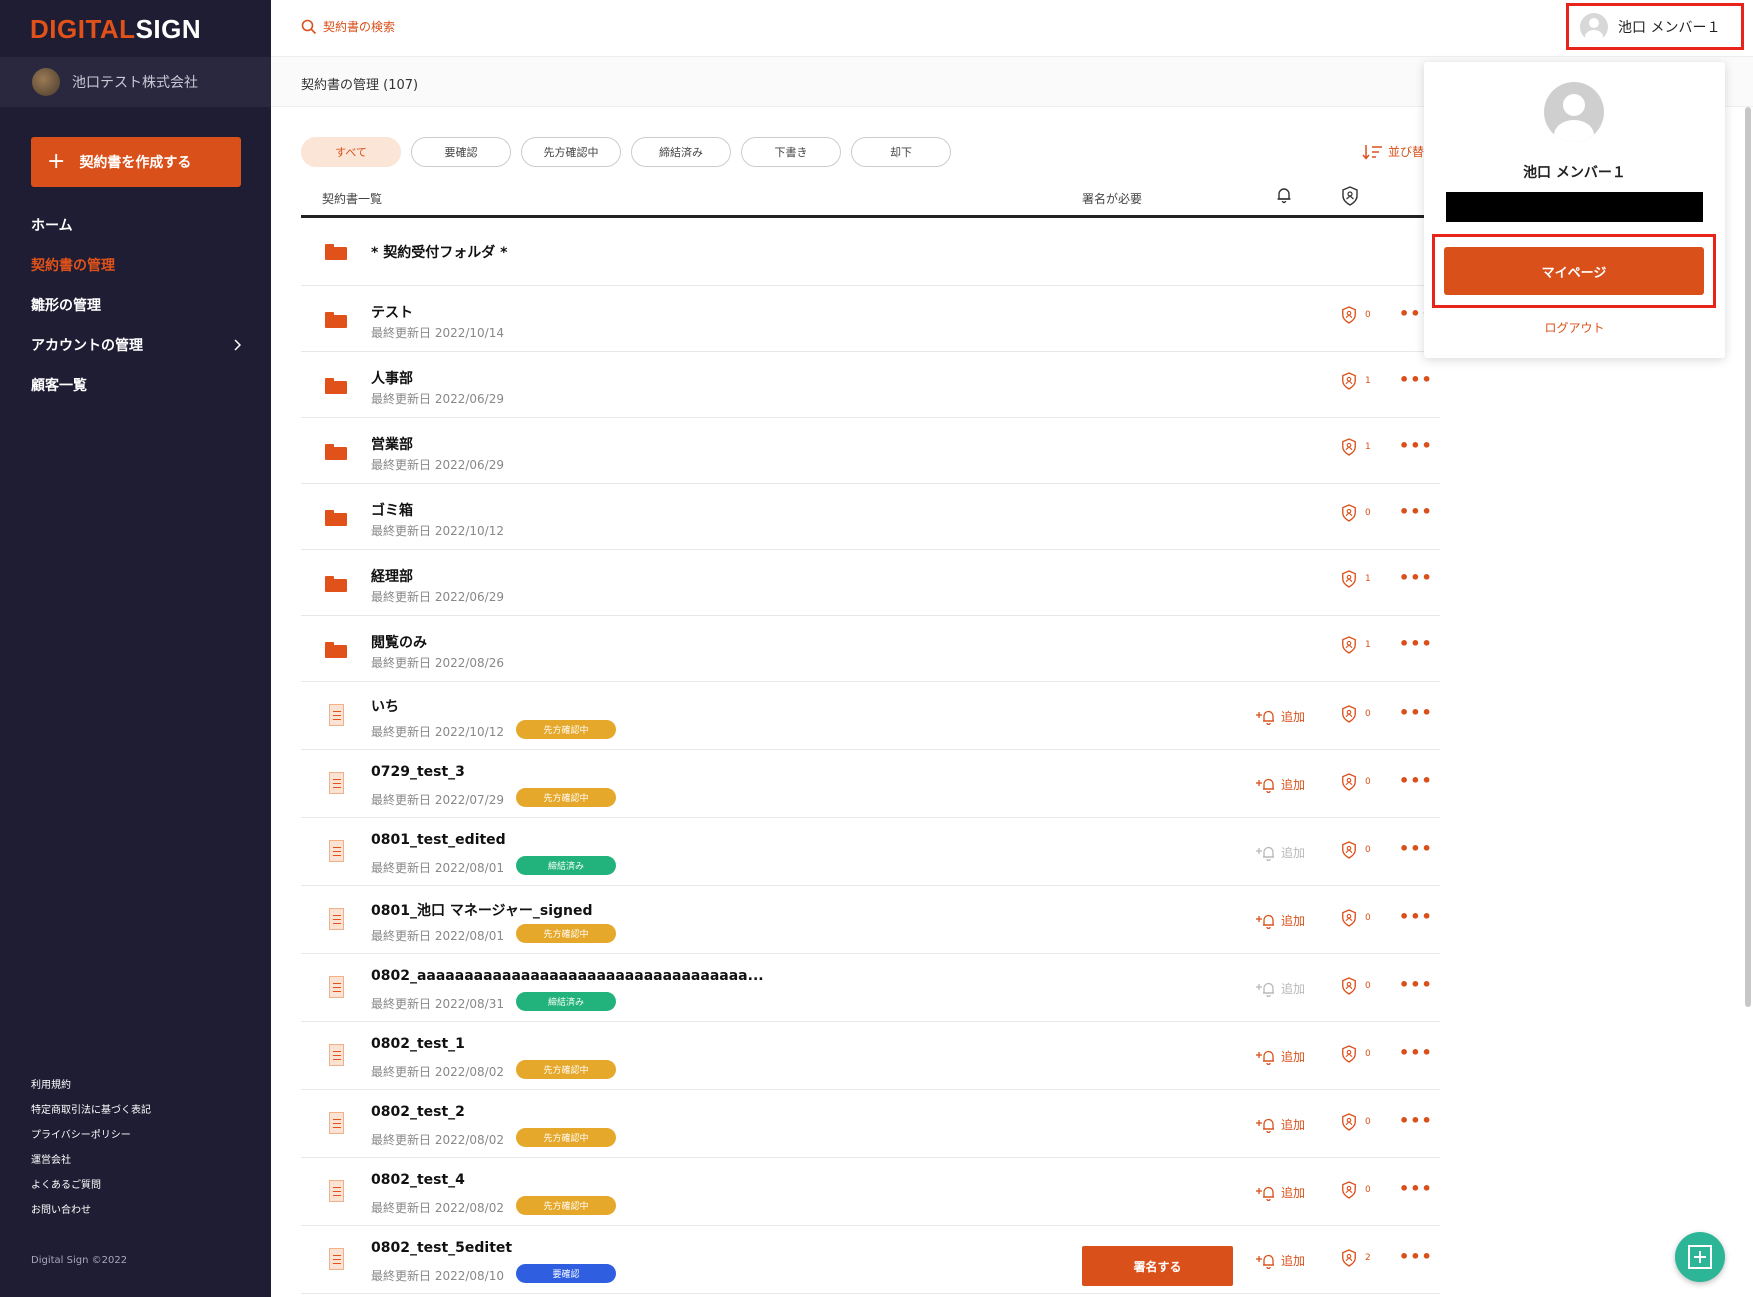 Image resolution: width=1753 pixels, height=1297 pixels. I want to click on create-contract-button: + 契約書を作成する, so click(136, 162).